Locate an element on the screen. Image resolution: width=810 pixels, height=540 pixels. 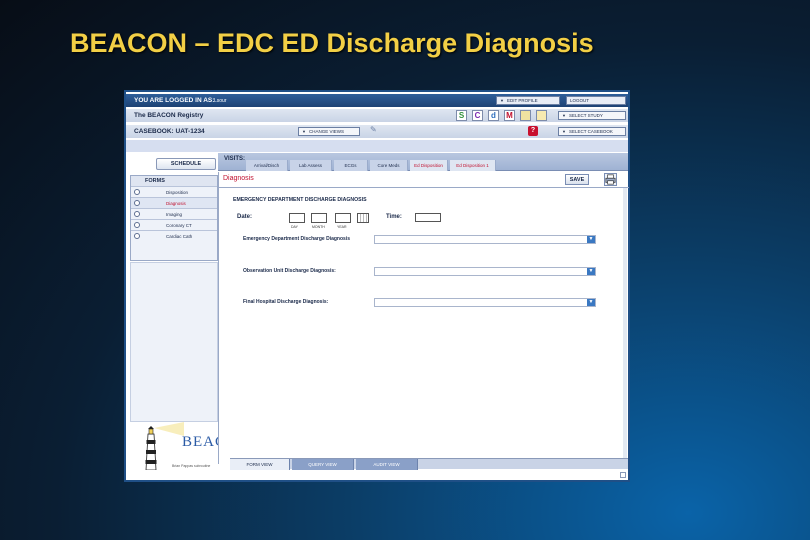
s-tool-icon: S is located at coordinates (461, 115).